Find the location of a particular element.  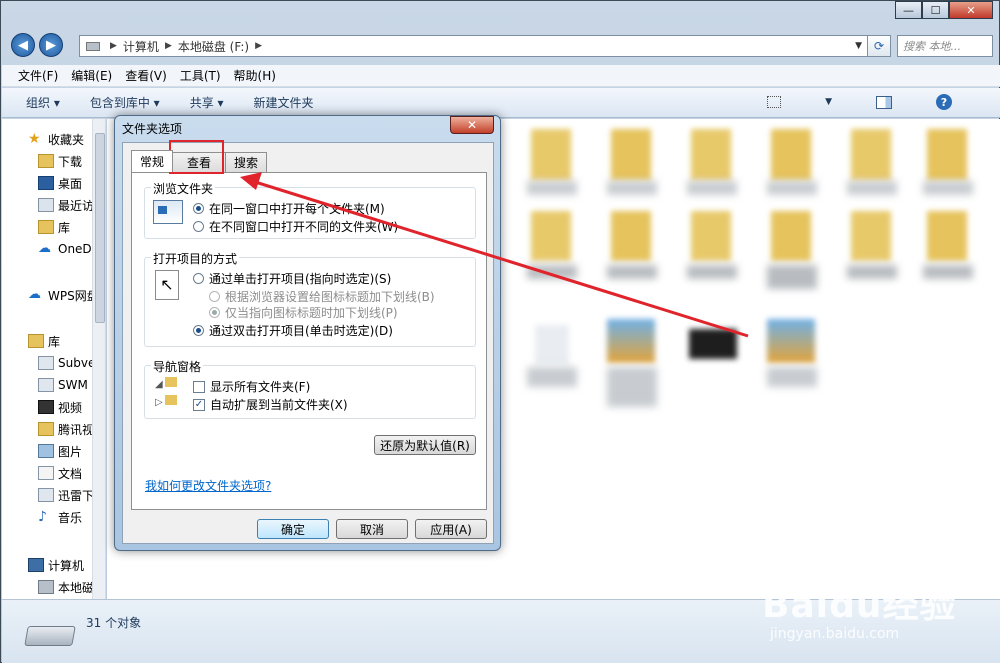

dialog-title: 文件夹选项 is located at coordinates (152, 129).